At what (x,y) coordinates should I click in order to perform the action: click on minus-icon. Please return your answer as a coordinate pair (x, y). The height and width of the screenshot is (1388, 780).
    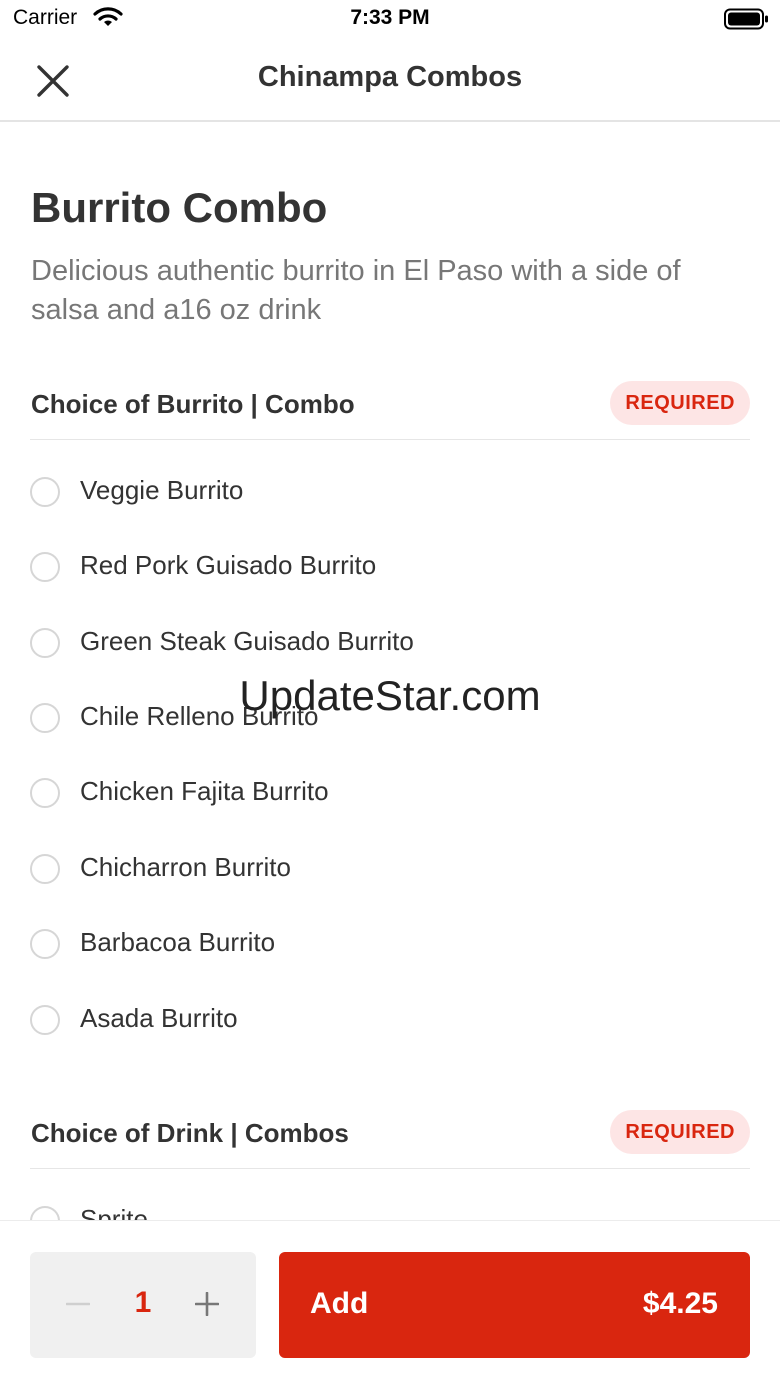
    Looking at the image, I should click on (78, 1304).